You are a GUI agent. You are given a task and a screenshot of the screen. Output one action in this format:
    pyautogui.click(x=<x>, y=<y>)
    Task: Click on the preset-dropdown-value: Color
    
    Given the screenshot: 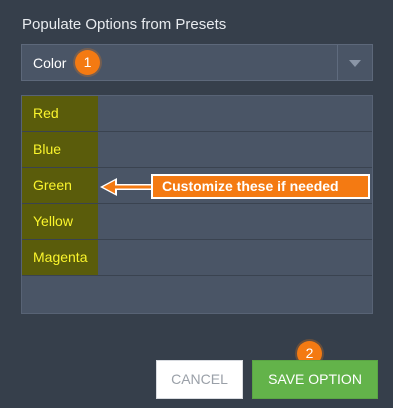 What is the action you would take?
    pyautogui.click(x=50, y=63)
    